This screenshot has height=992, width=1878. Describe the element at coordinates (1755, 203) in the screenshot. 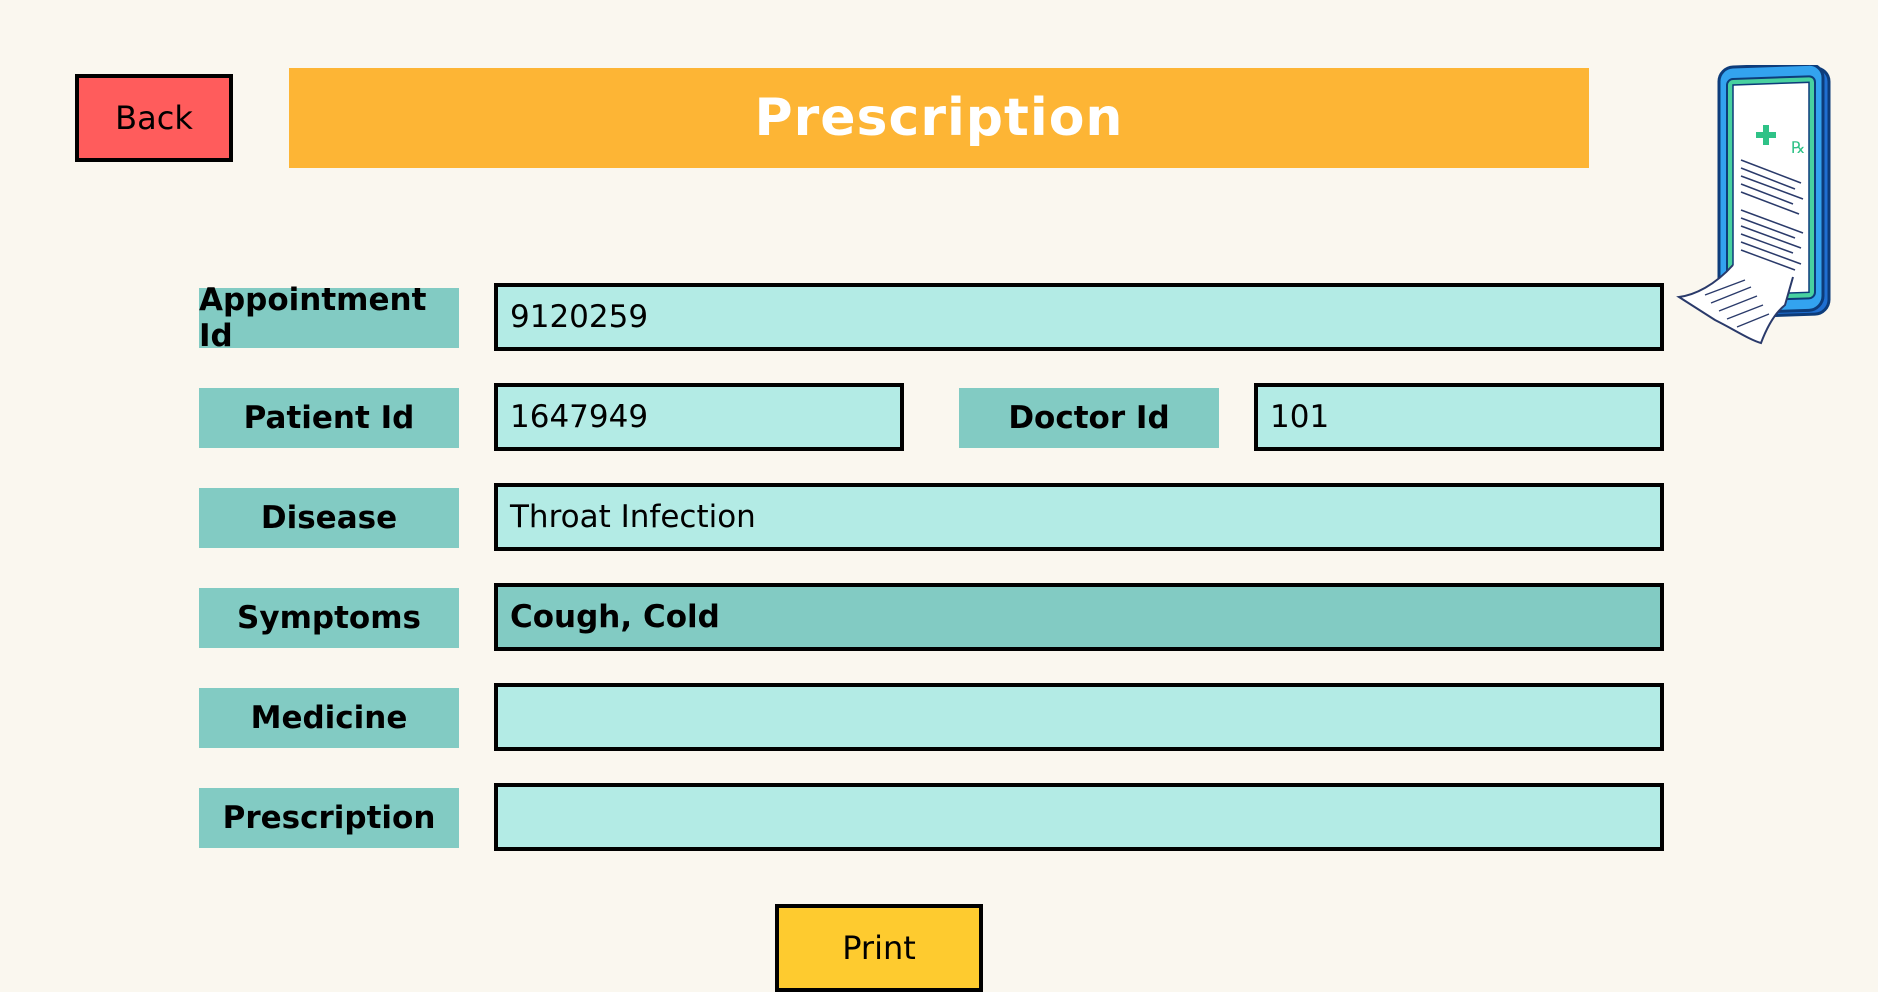

I see `prescription-phone-illustration-icon: ℞` at that location.